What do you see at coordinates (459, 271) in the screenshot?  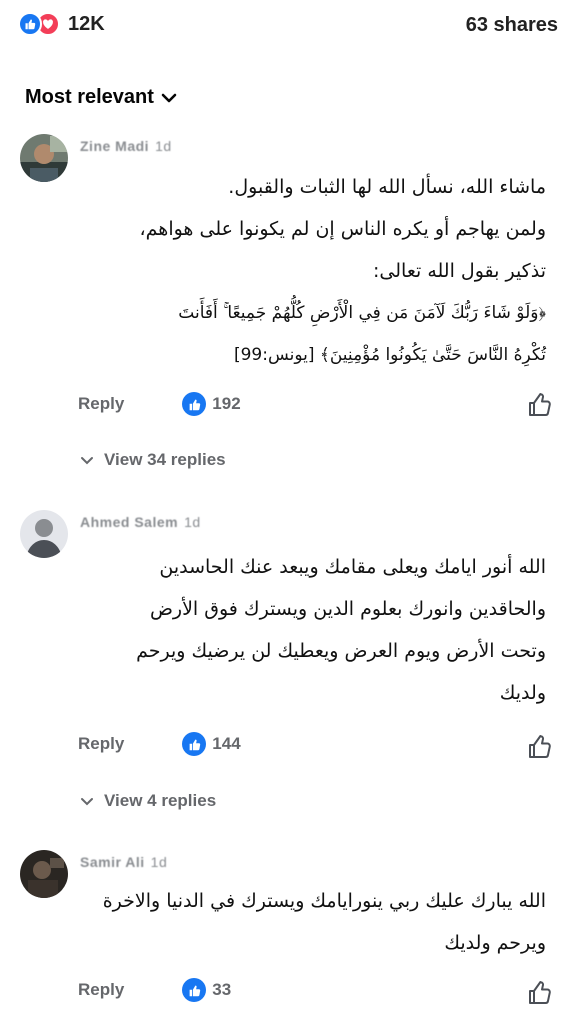 I see `comment-line: تذكير بقول الله تعالى:` at bounding box center [459, 271].